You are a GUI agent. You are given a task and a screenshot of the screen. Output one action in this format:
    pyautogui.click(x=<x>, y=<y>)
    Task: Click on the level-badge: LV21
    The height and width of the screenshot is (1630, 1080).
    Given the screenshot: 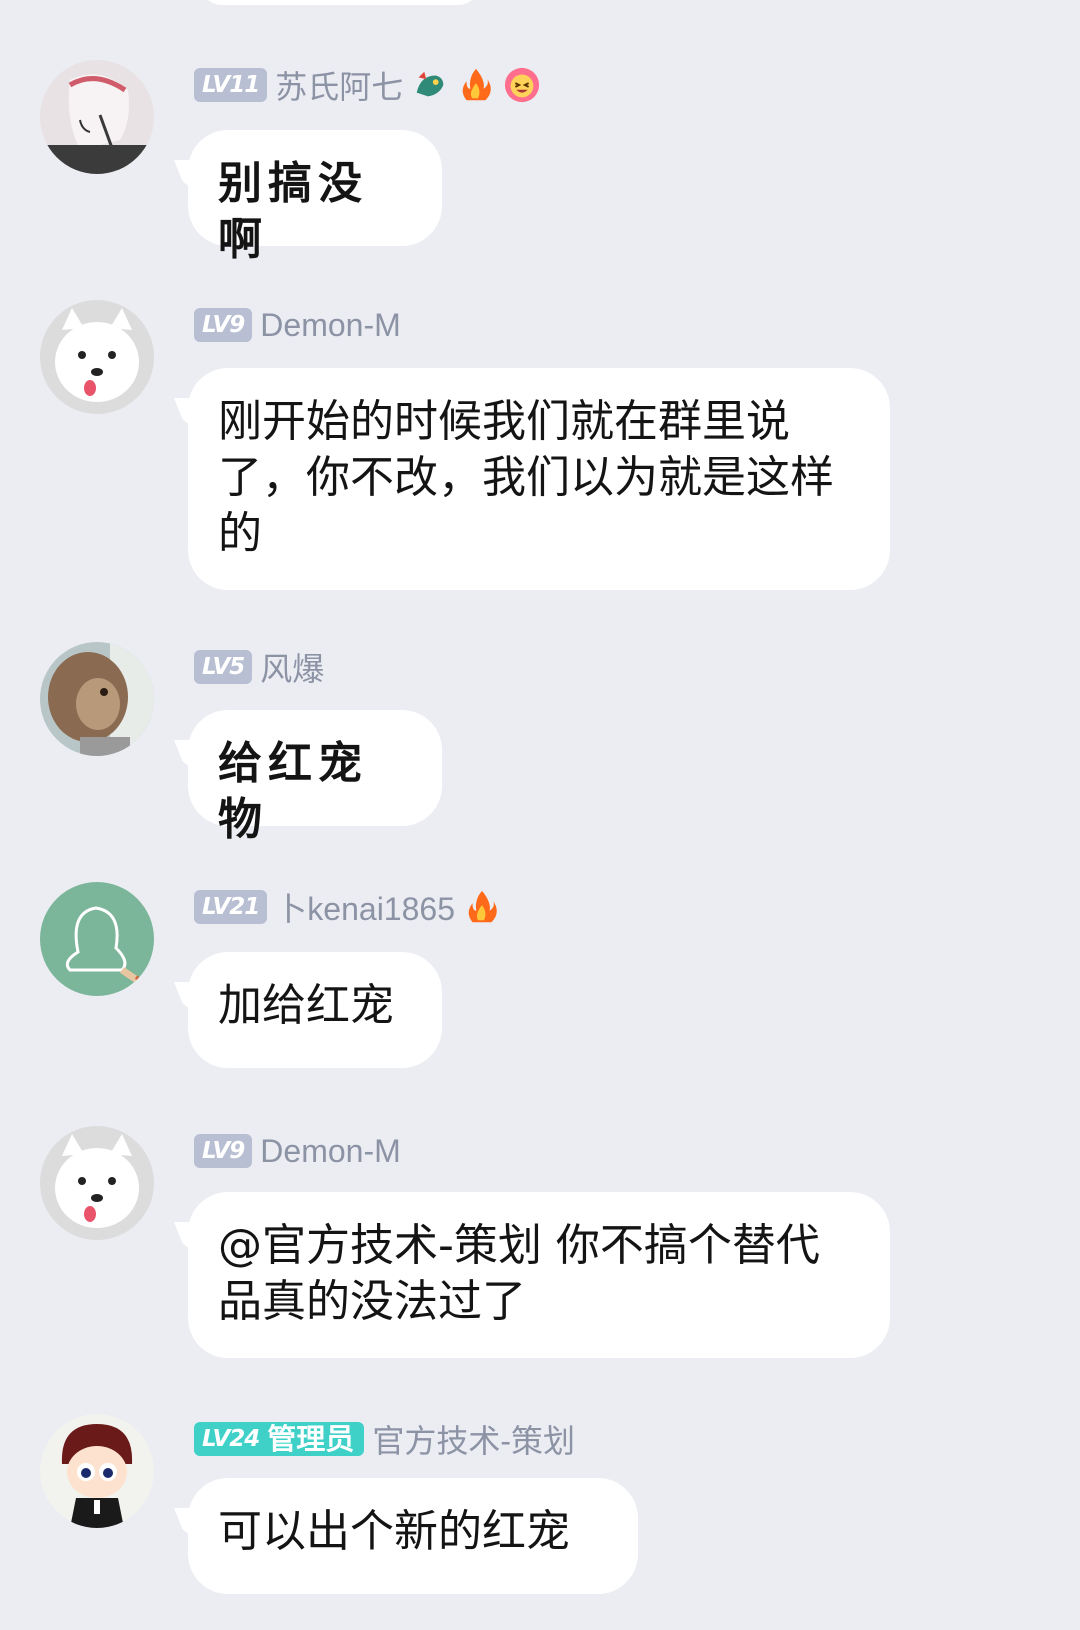 What is the action you would take?
    pyautogui.click(x=231, y=907)
    